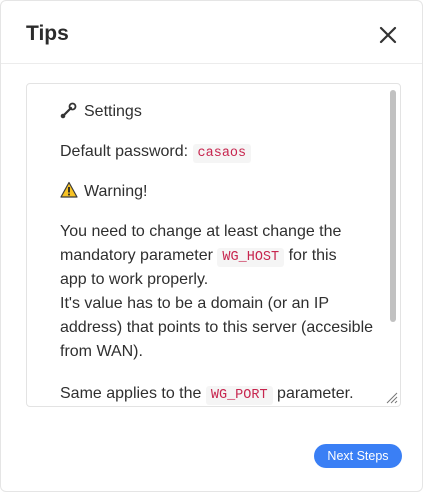 The width and height of the screenshot is (423, 492). I want to click on default-password-row: Default password: casaos, so click(156, 153).